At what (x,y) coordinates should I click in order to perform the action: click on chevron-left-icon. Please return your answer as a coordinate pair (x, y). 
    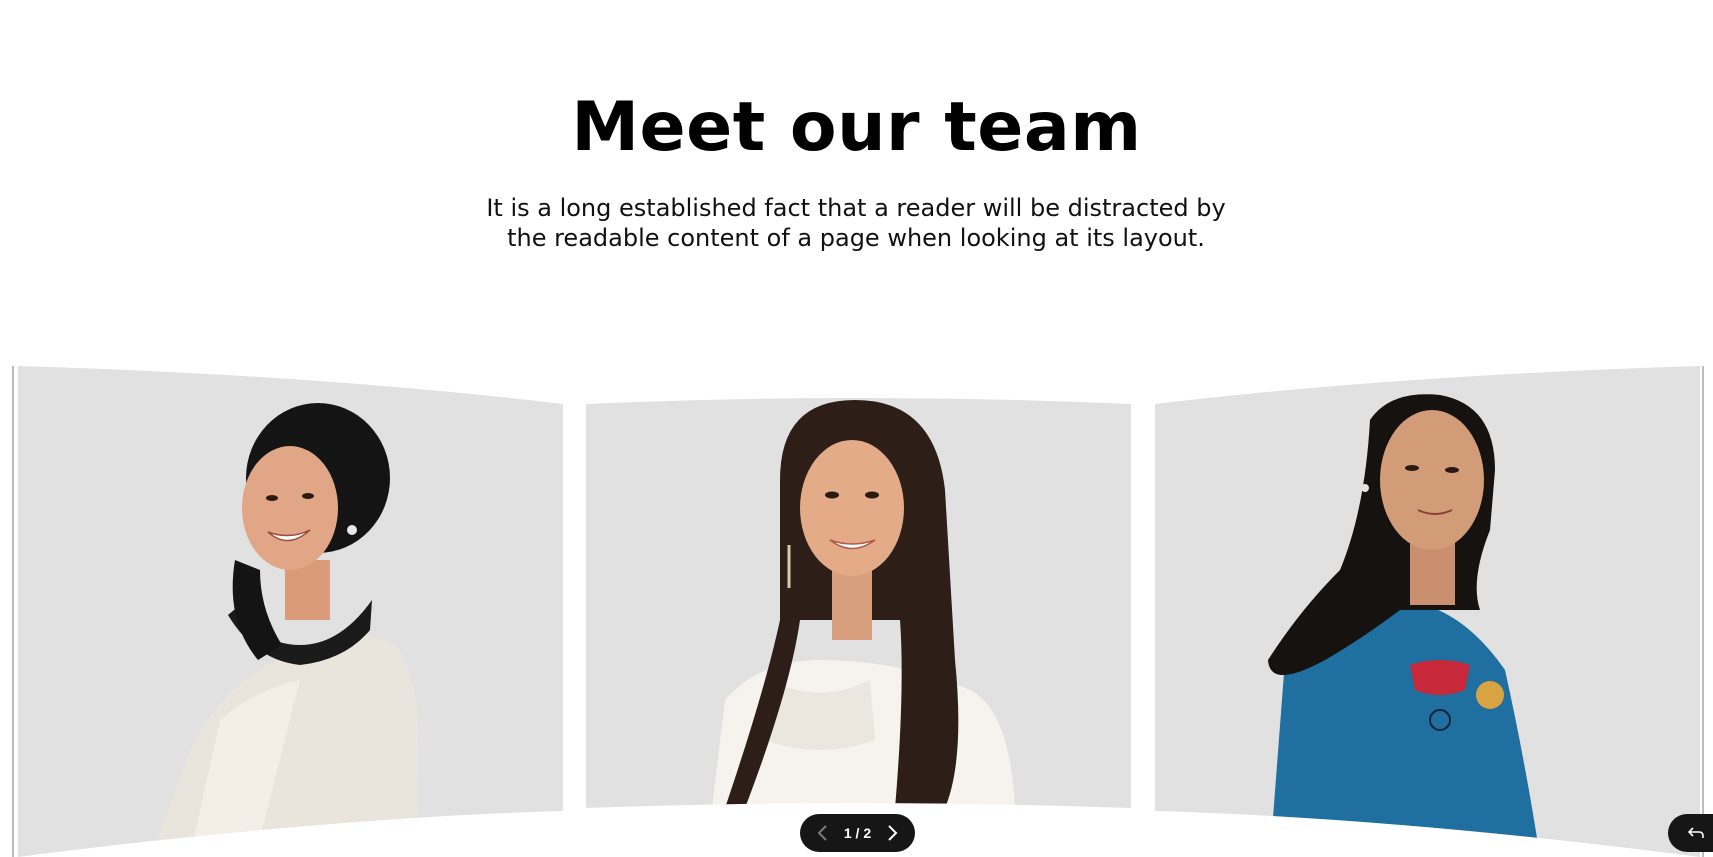
    Looking at the image, I should click on (822, 833).